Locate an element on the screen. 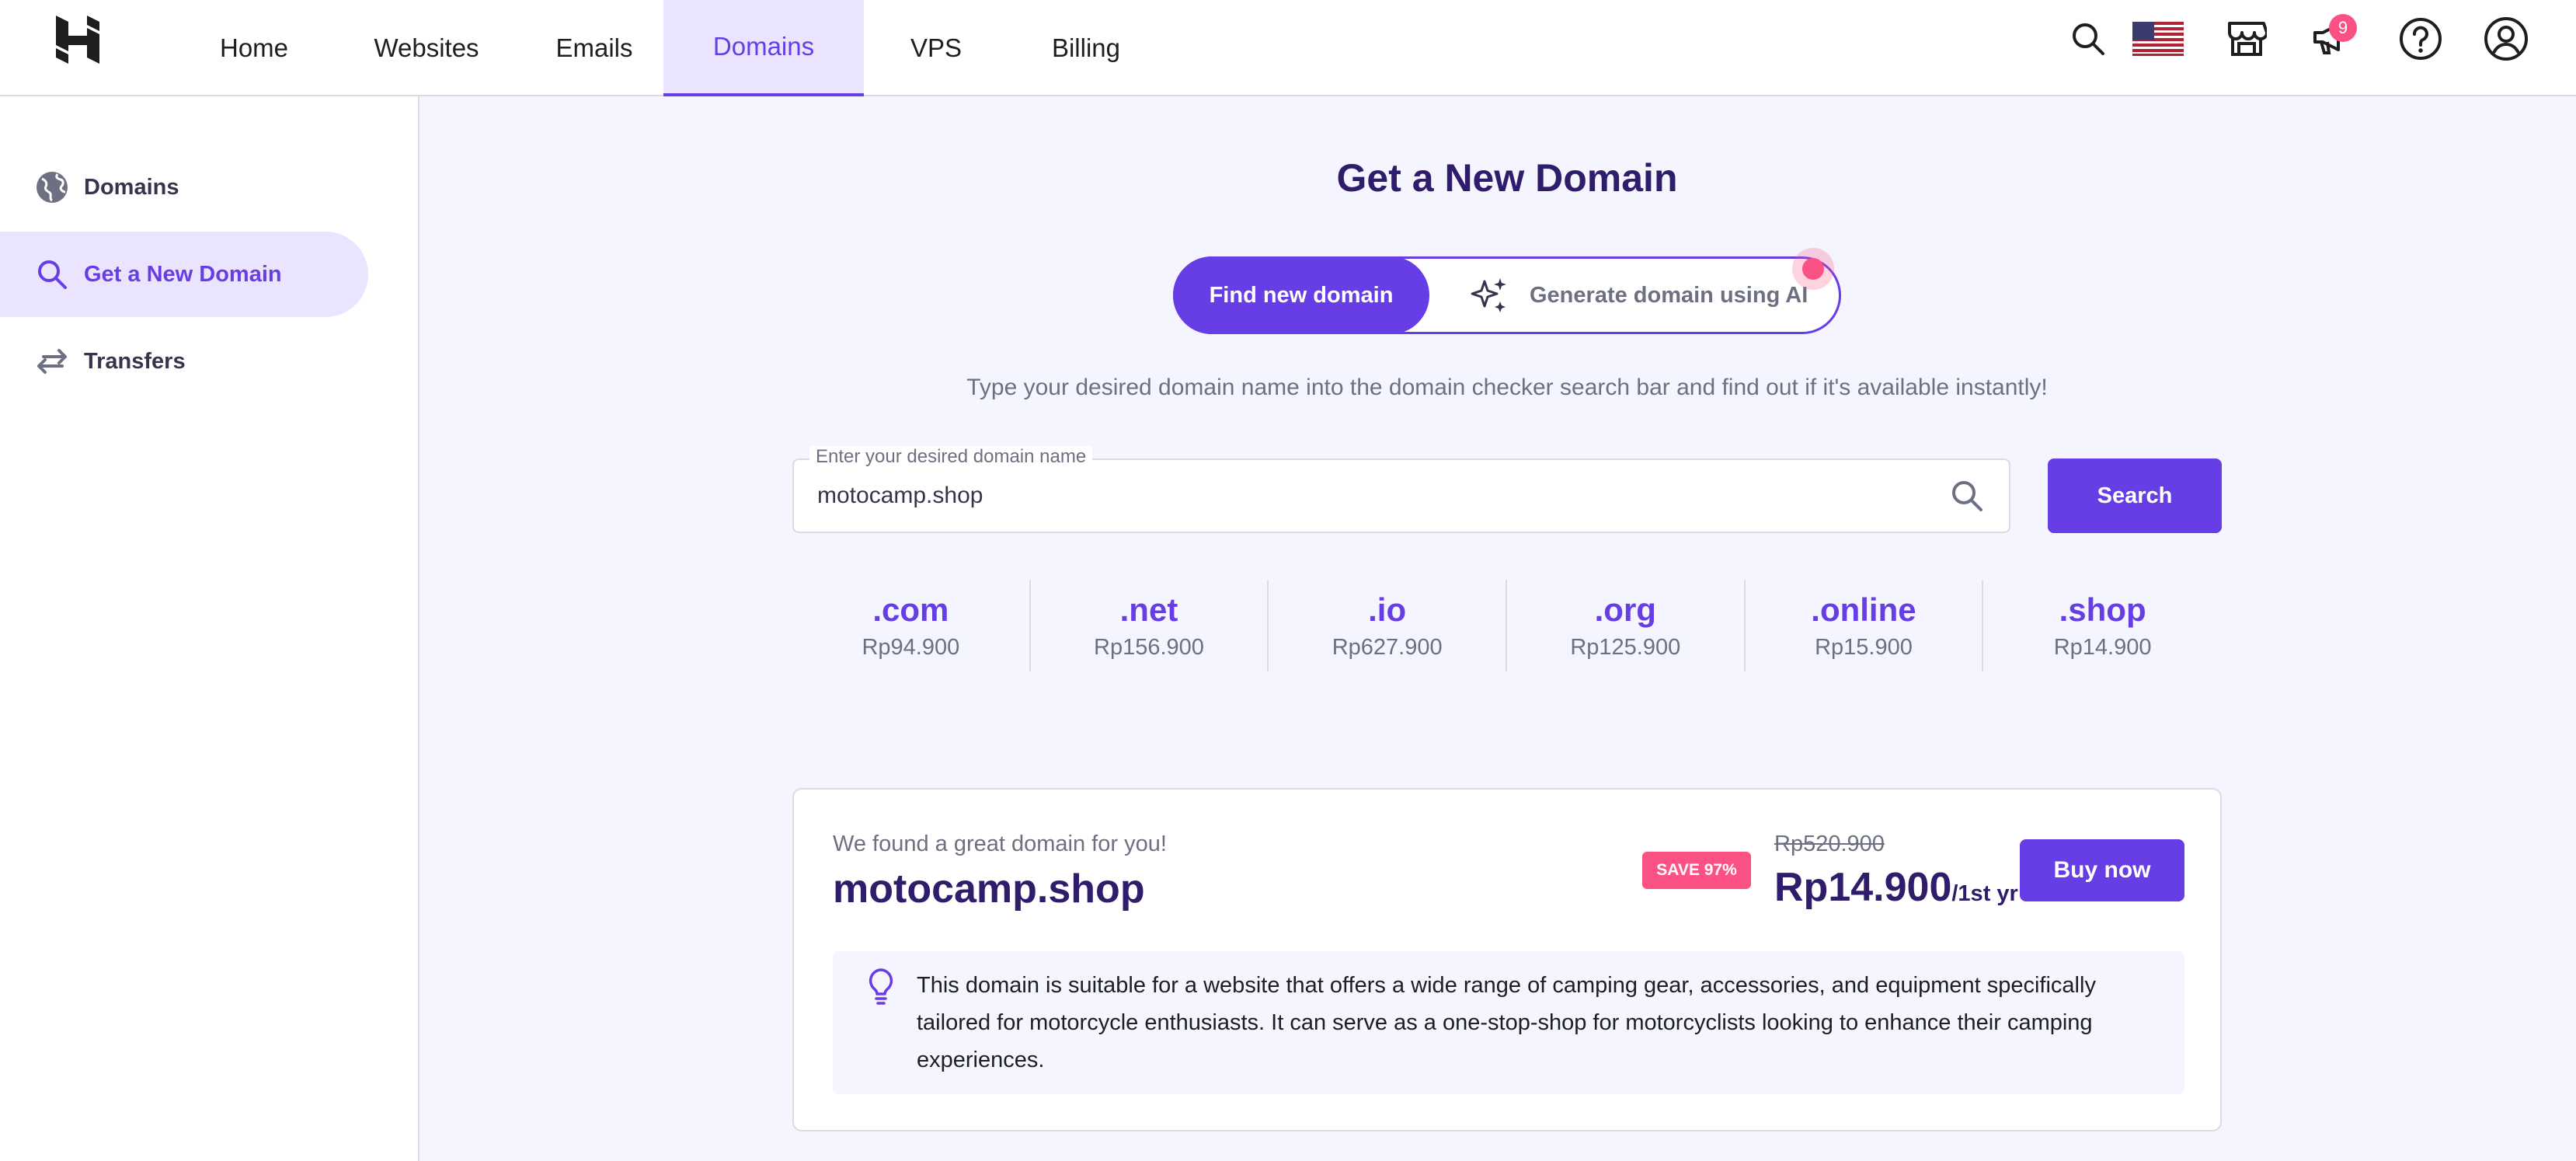 This screenshot has width=2576, height=1161. nav-billing: Billing is located at coordinates (1086, 48).